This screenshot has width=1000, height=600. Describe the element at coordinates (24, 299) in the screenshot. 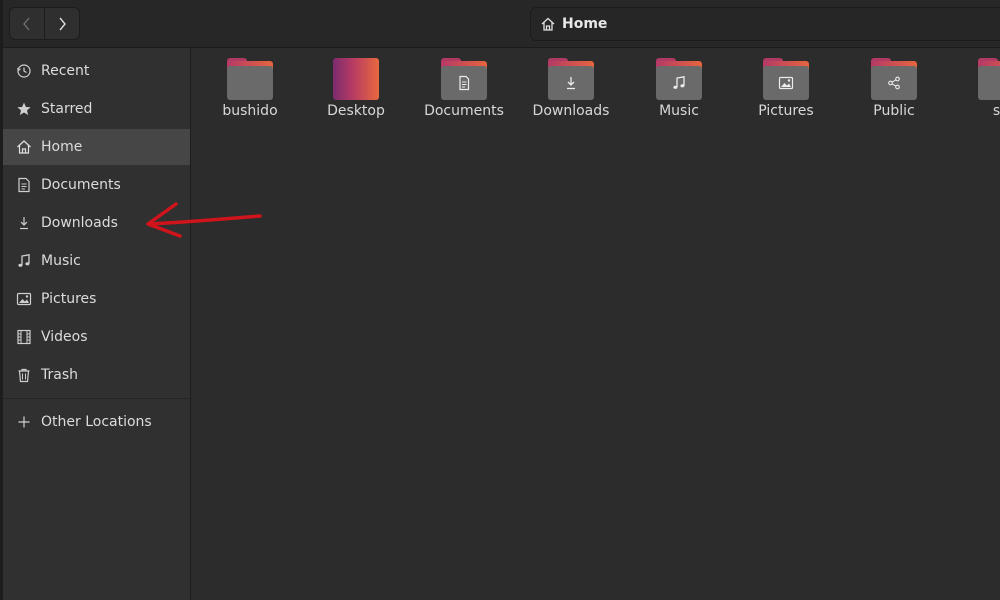

I see `picture-icon` at that location.